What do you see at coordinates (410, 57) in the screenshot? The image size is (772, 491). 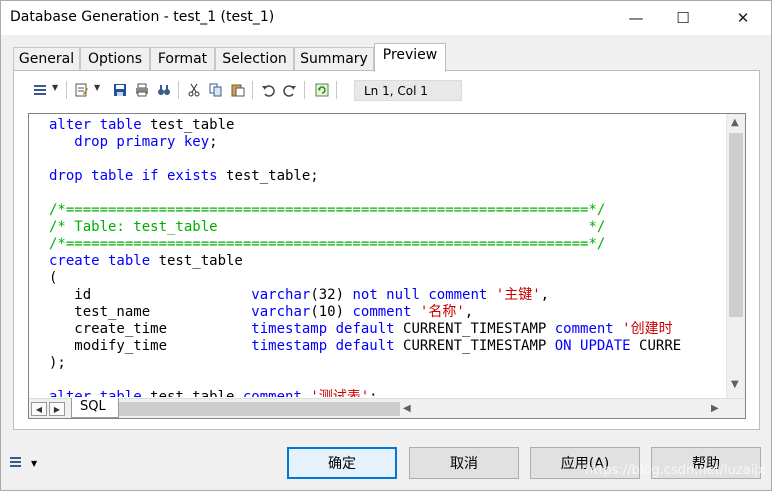 I see `tab-preview: Preview` at bounding box center [410, 57].